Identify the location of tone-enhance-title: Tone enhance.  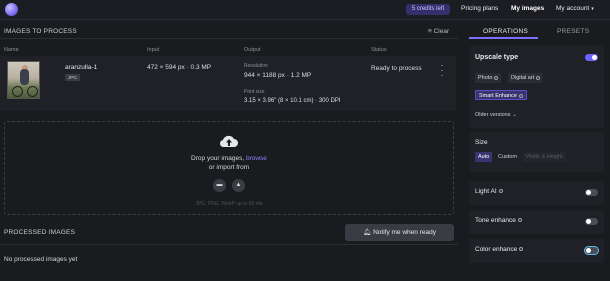
(498, 220).